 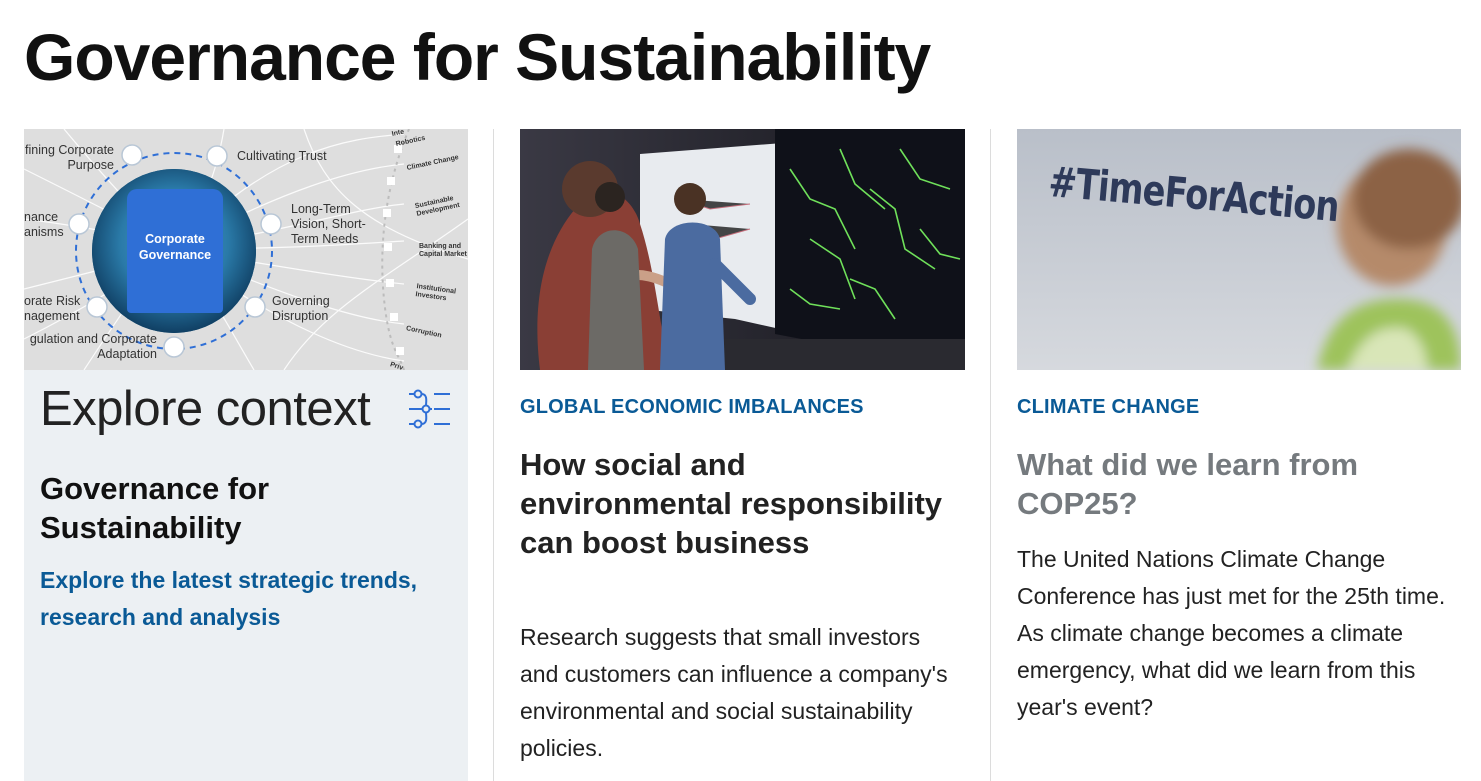 What do you see at coordinates (477, 57) in the screenshot?
I see `page-title: Governance for Sustainability` at bounding box center [477, 57].